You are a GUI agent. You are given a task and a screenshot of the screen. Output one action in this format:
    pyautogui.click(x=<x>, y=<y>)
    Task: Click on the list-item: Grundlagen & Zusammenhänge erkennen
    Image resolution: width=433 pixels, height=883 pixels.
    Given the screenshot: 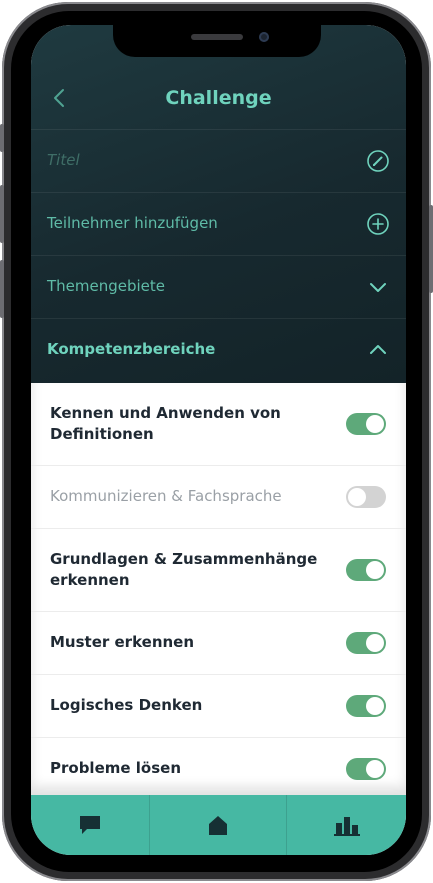 What is the action you would take?
    pyautogui.click(x=218, y=570)
    